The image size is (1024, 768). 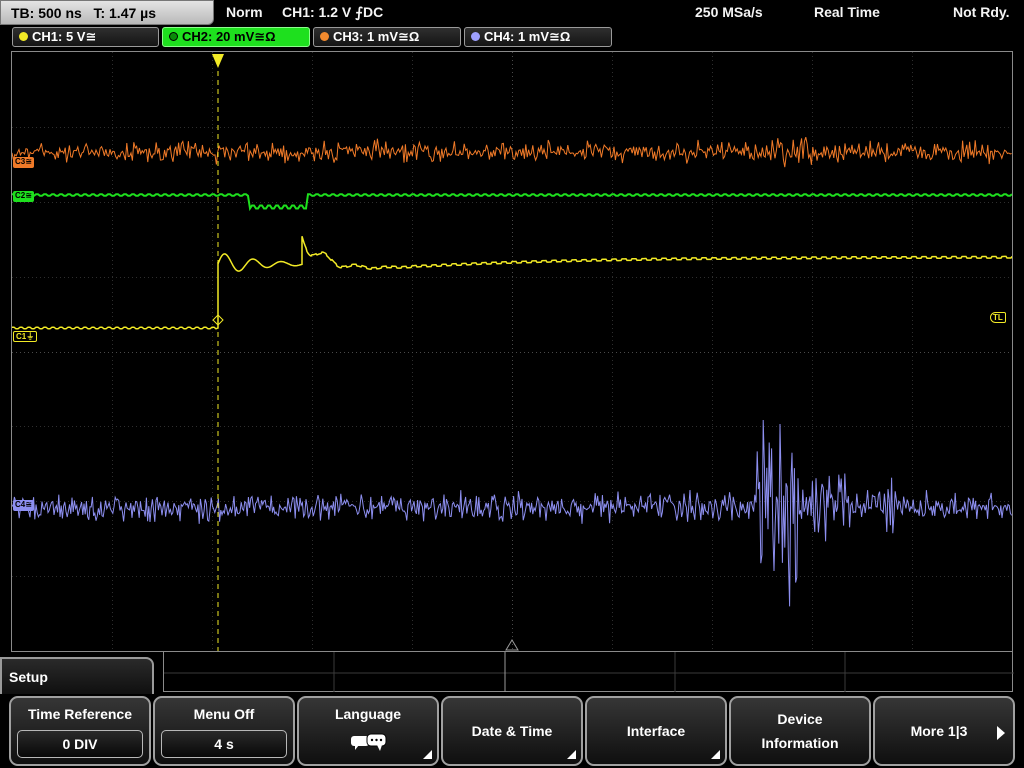 I want to click on ch3-waveform, so click(x=512, y=152).